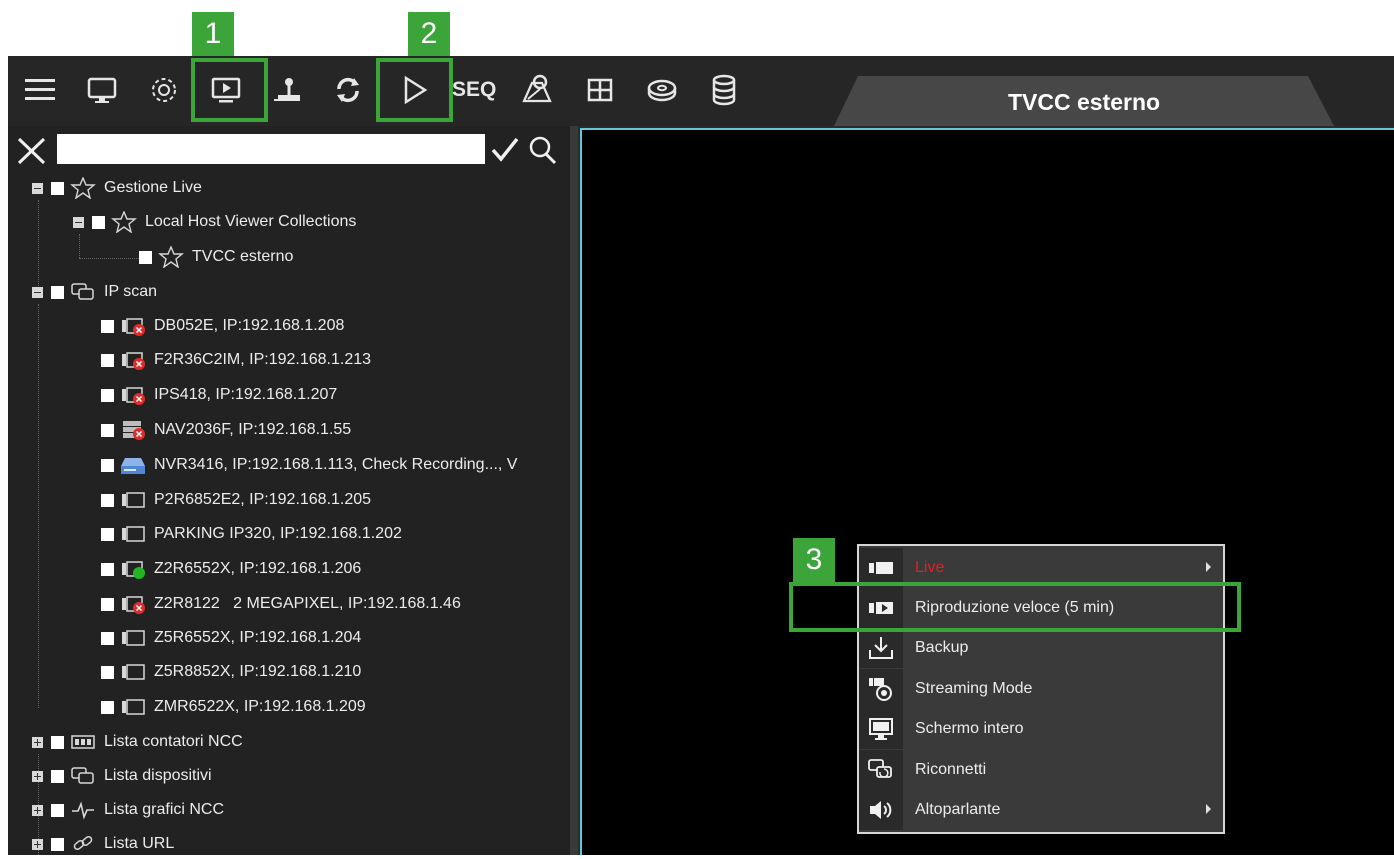  What do you see at coordinates (1041, 770) in the screenshot?
I see `menu-item-riconnetti: Riconnetti` at bounding box center [1041, 770].